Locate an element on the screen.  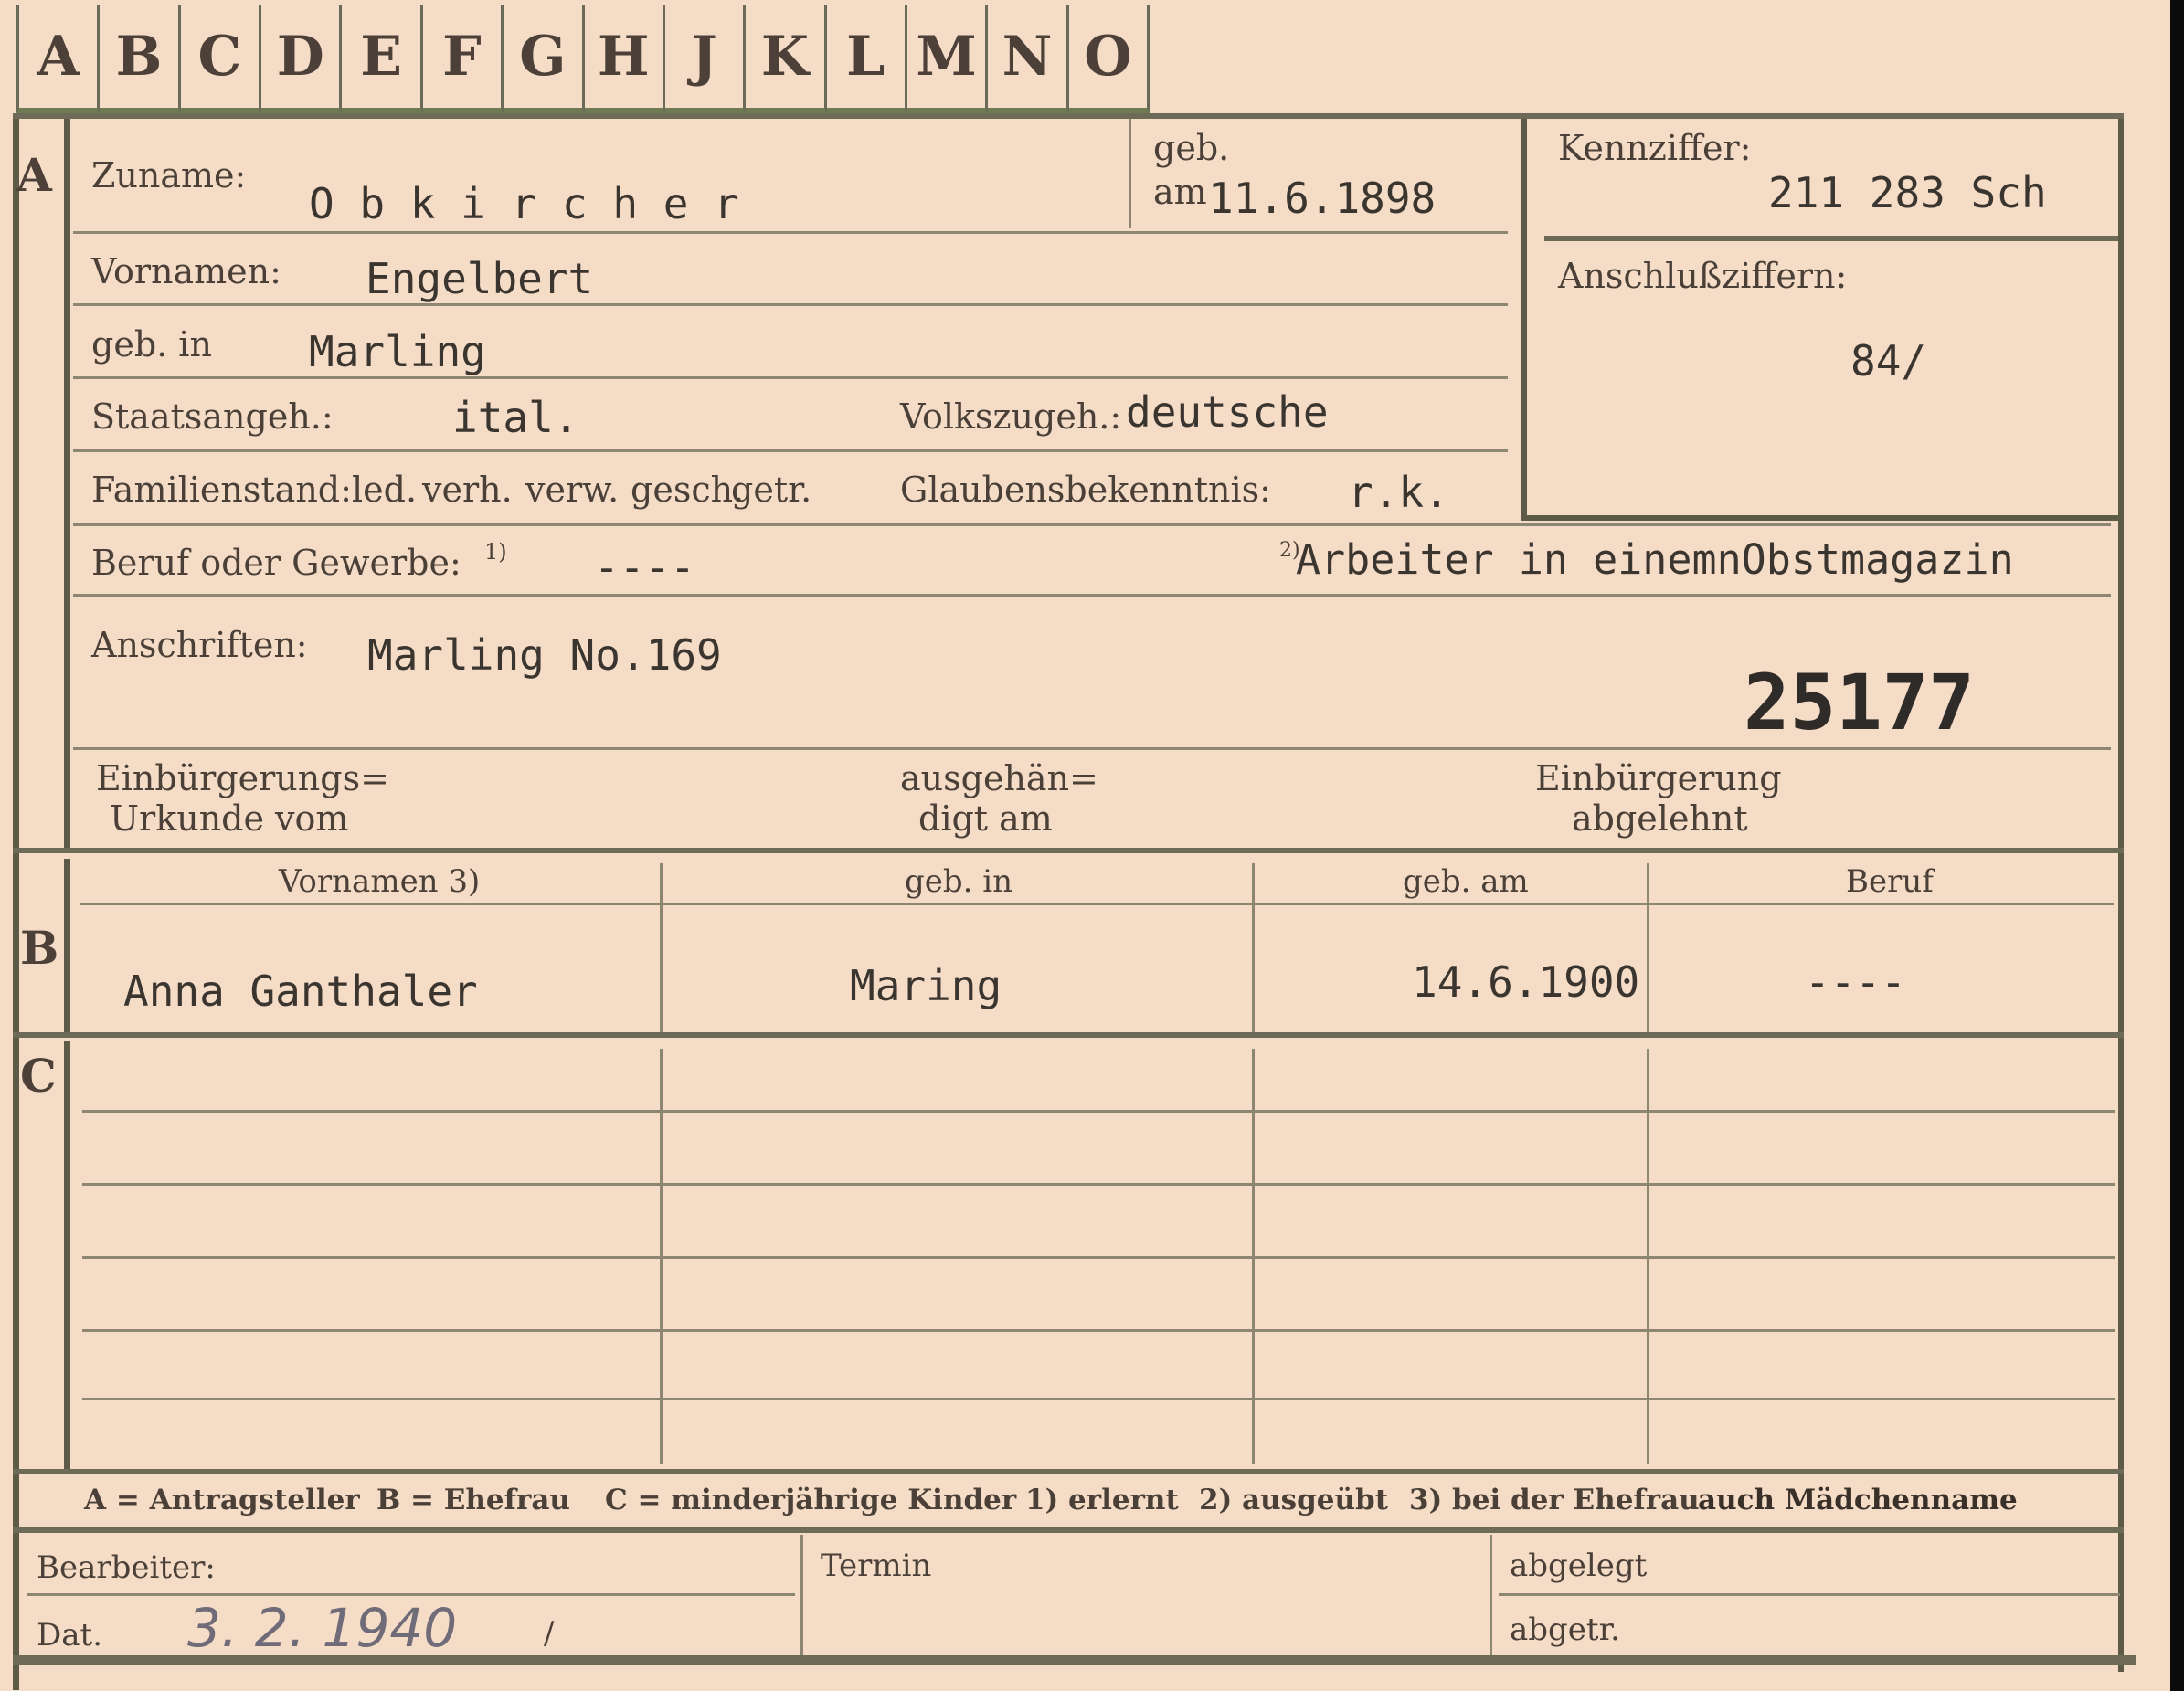
familienstand-label: Familienstand: is located at coordinates (222, 490).